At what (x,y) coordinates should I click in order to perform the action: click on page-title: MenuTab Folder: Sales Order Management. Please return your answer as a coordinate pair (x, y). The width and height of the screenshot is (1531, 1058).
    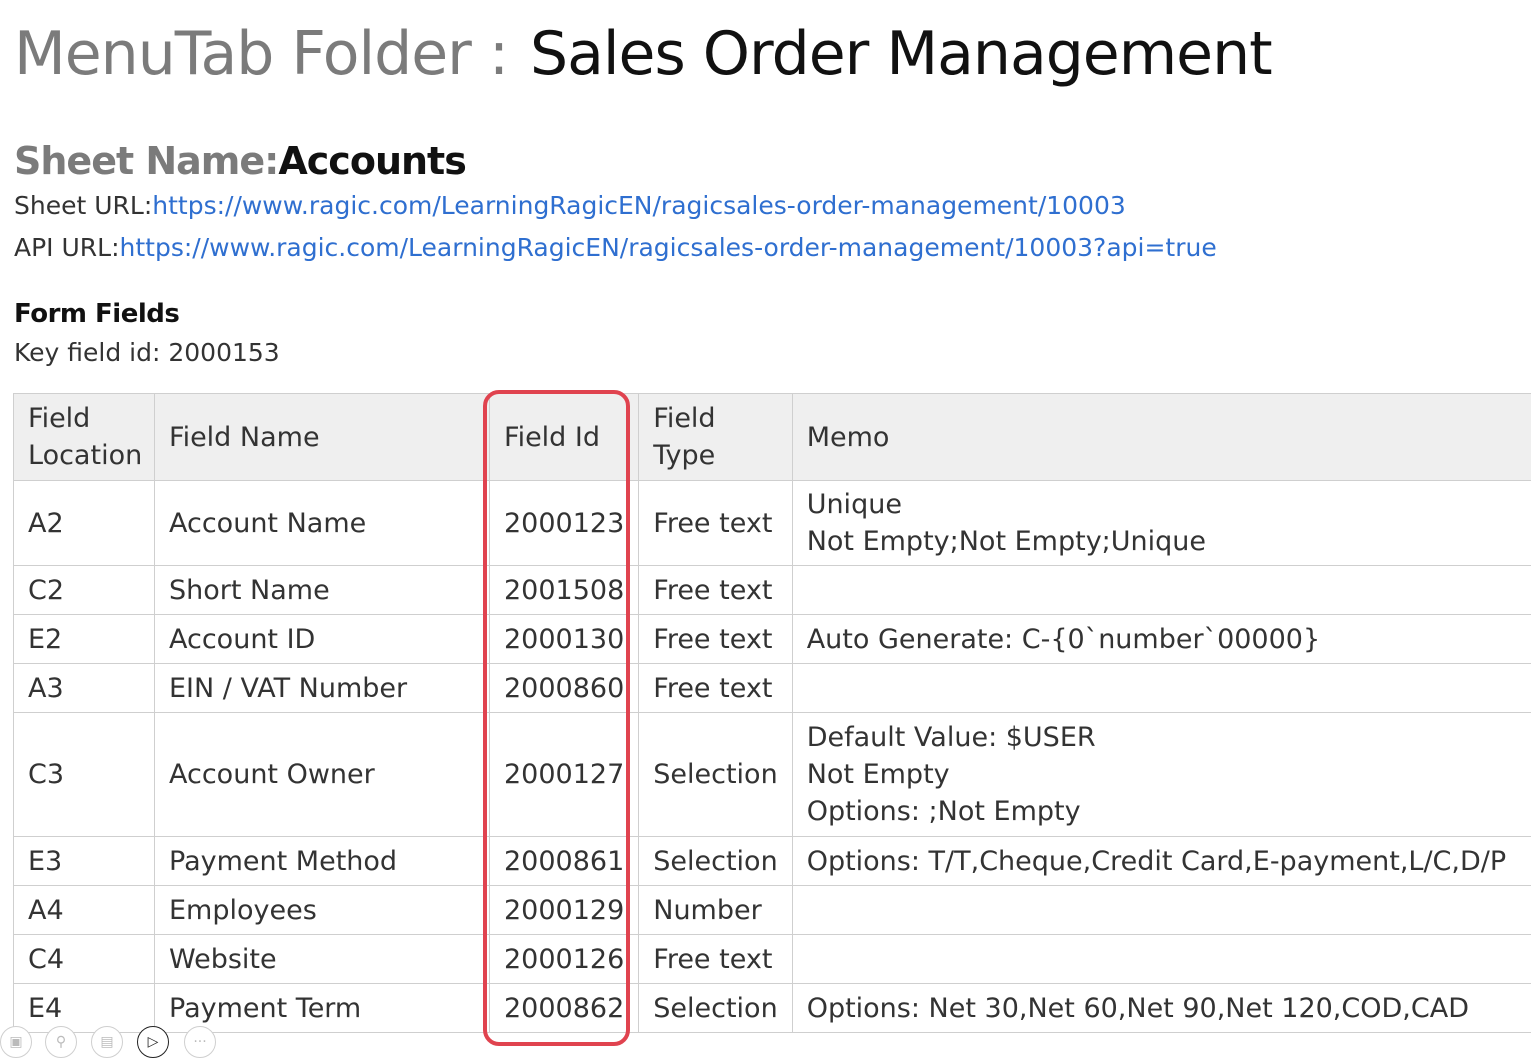
    Looking at the image, I should click on (643, 54).